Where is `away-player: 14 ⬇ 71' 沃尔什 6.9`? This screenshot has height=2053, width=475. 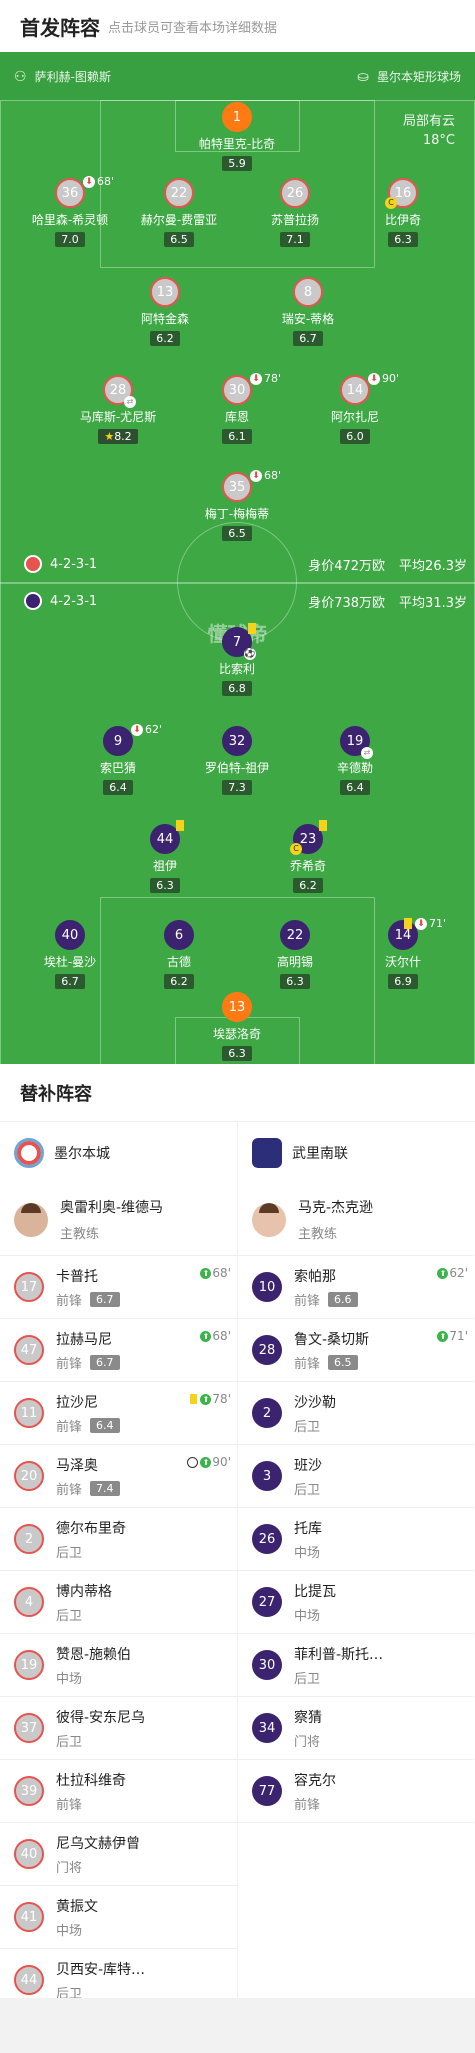
away-player: 14 ⬇ 71' 沃尔什 6.9 is located at coordinates (403, 953).